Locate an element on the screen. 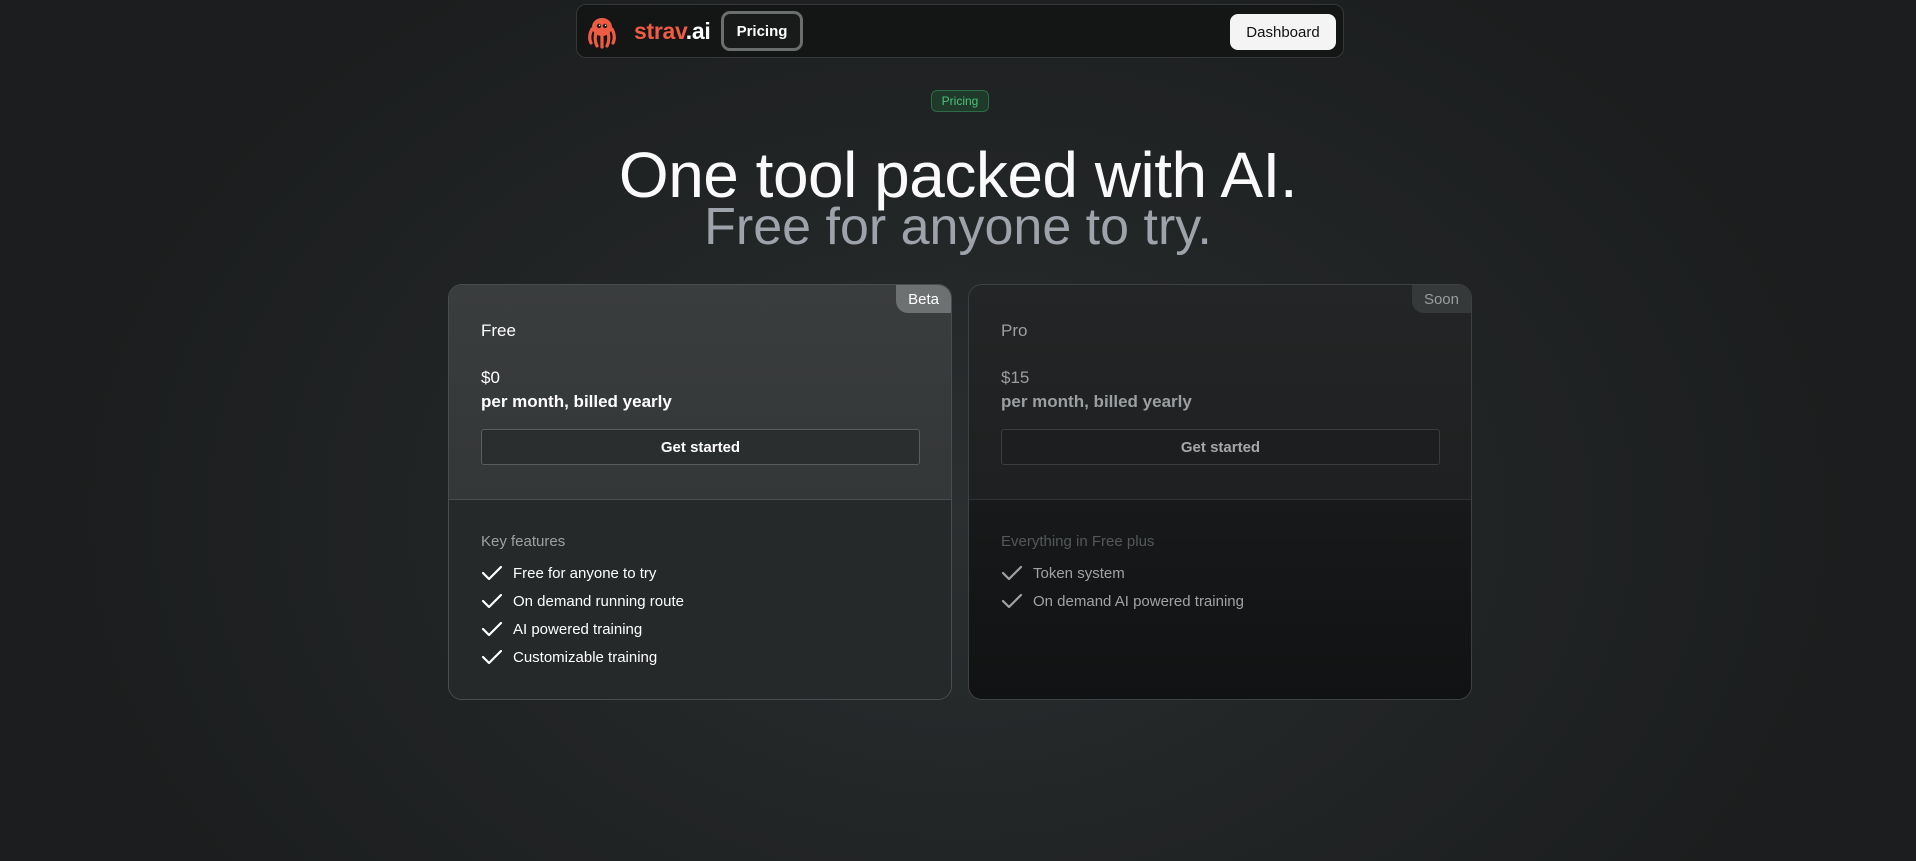 Image resolution: width=1916 pixels, height=861 pixels. feature-item: On demand running route is located at coordinates (582, 601).